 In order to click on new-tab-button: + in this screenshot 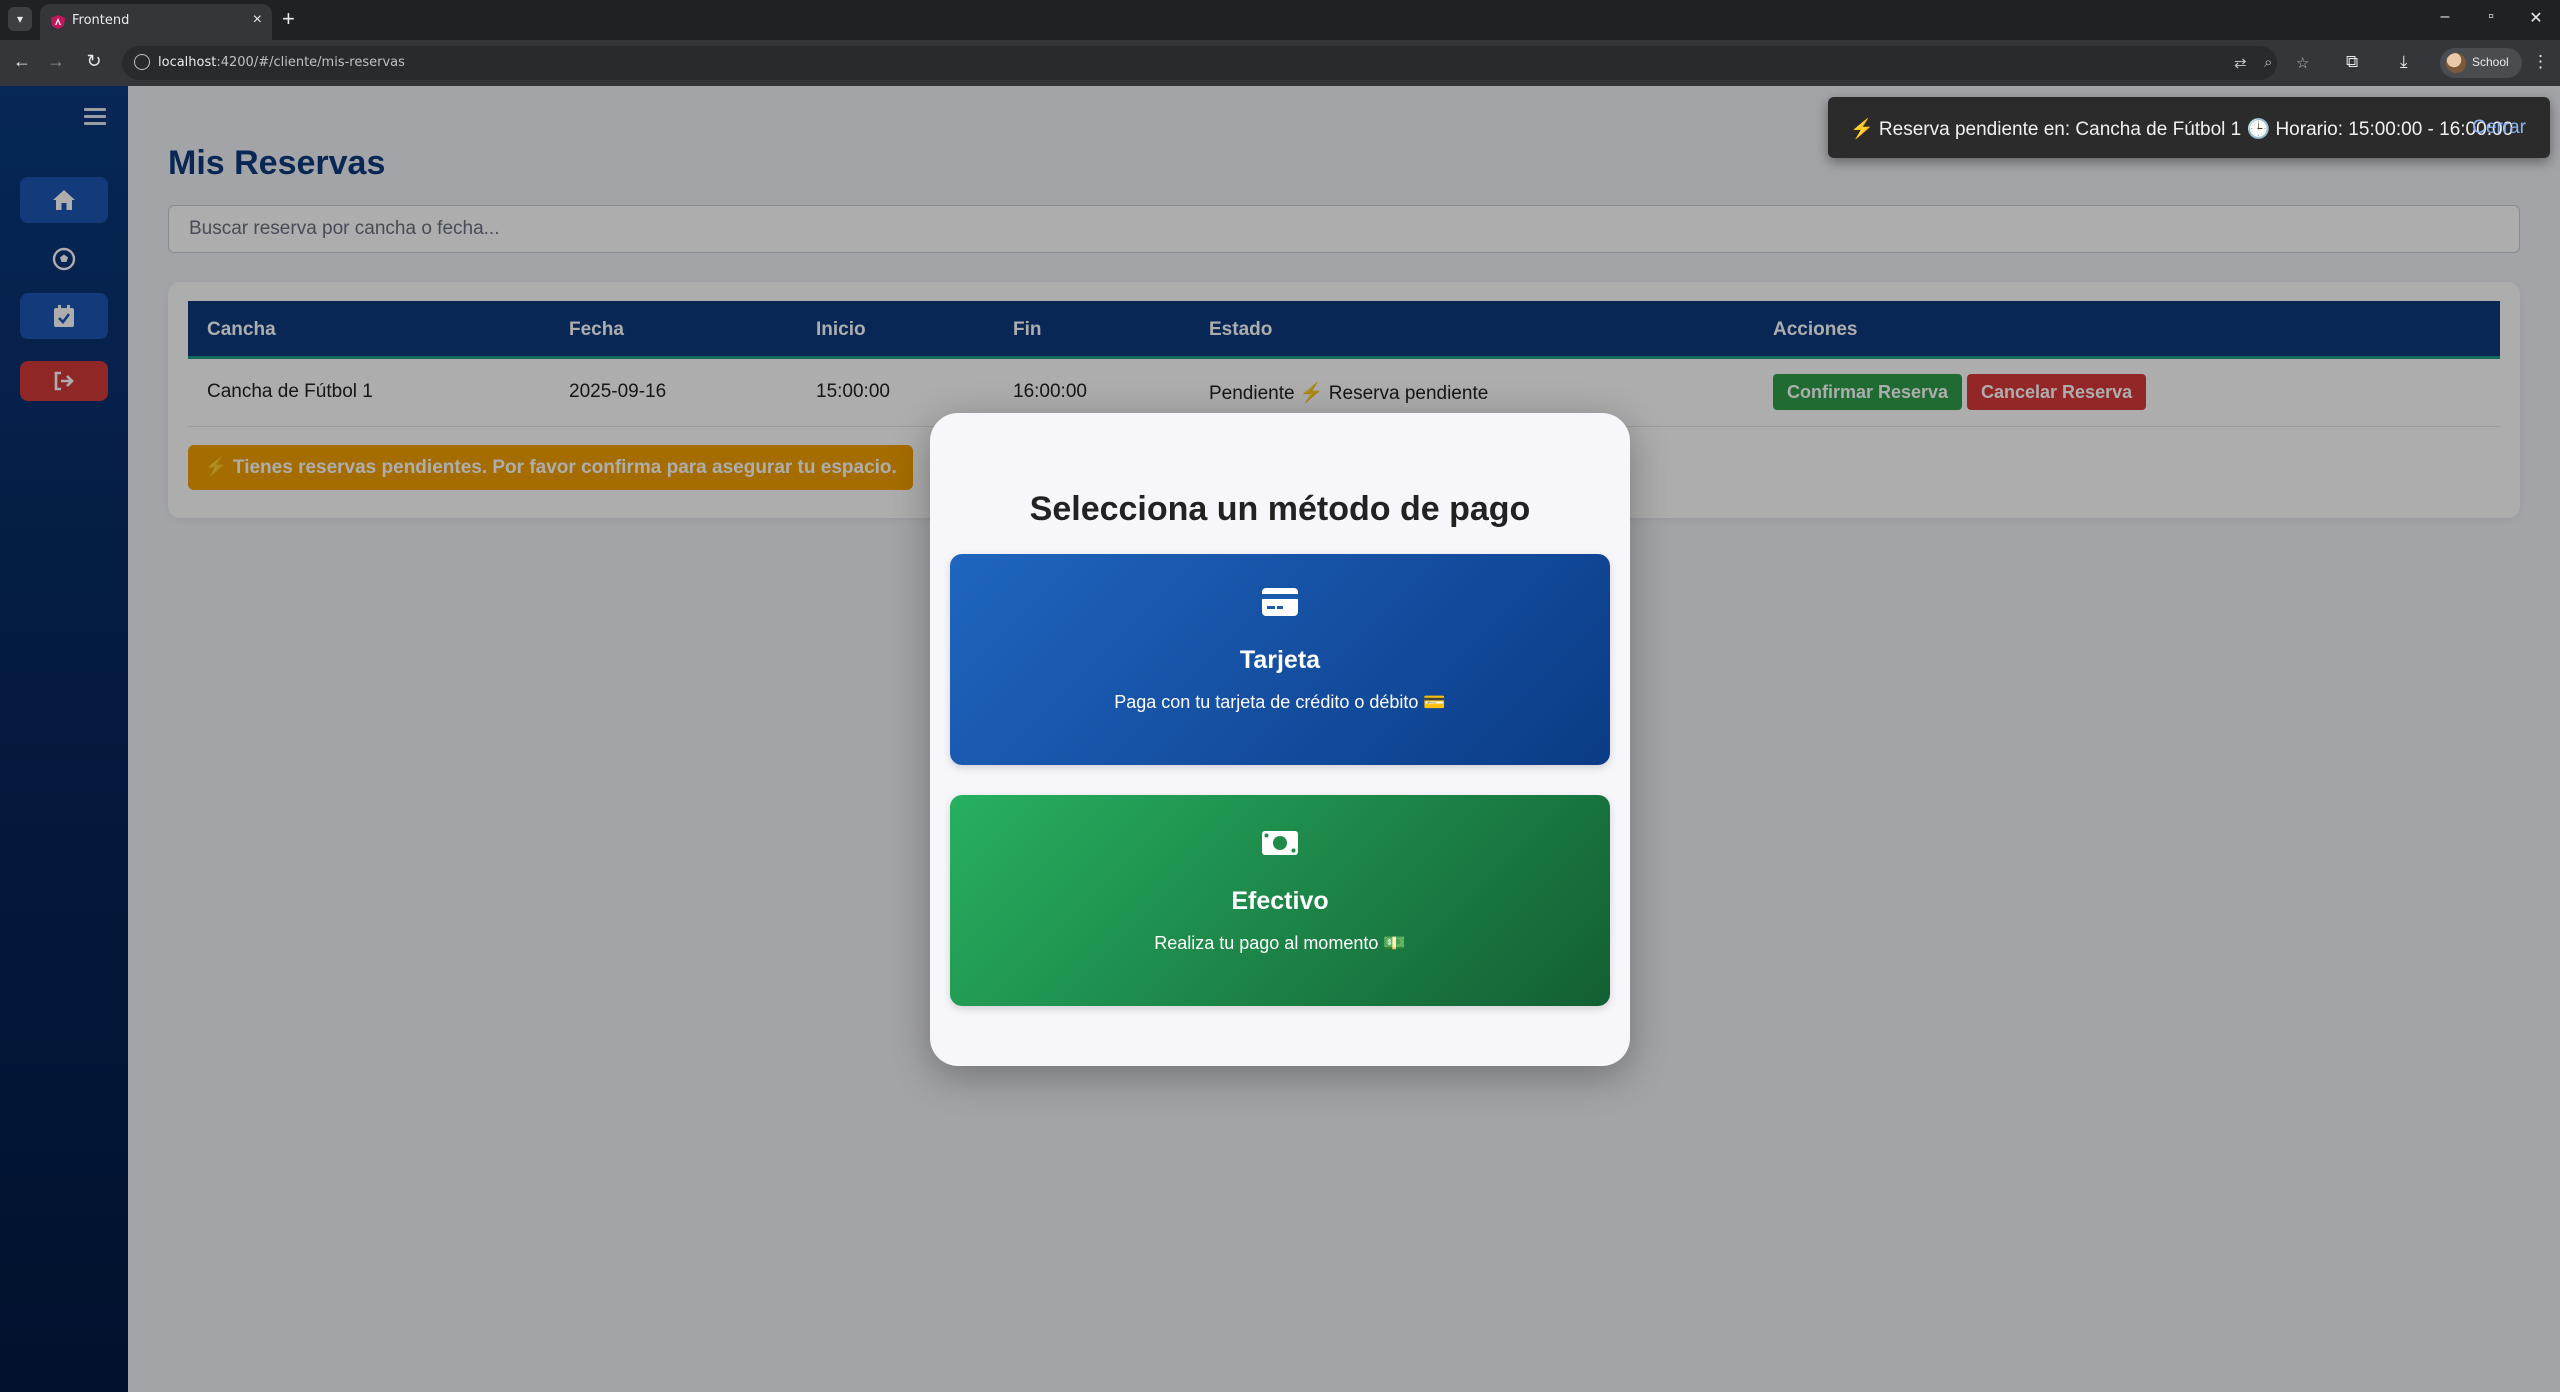, I will do `click(288, 19)`.